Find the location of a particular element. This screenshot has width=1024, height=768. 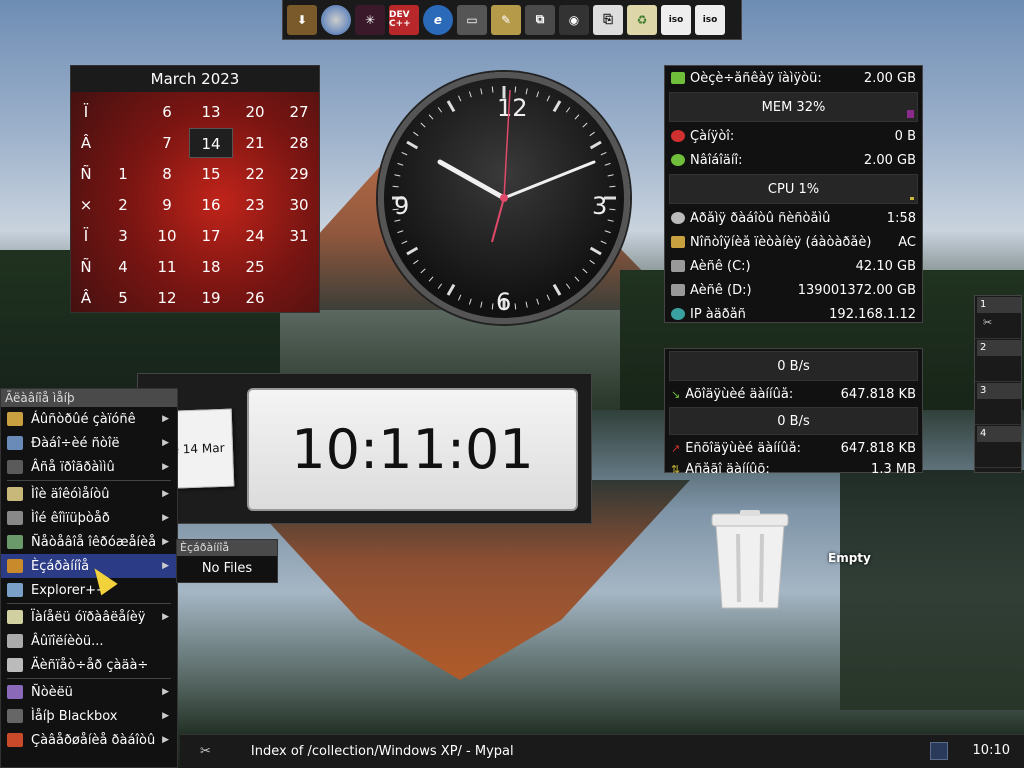

install-icon: ⬇ is located at coordinates (302, 19).